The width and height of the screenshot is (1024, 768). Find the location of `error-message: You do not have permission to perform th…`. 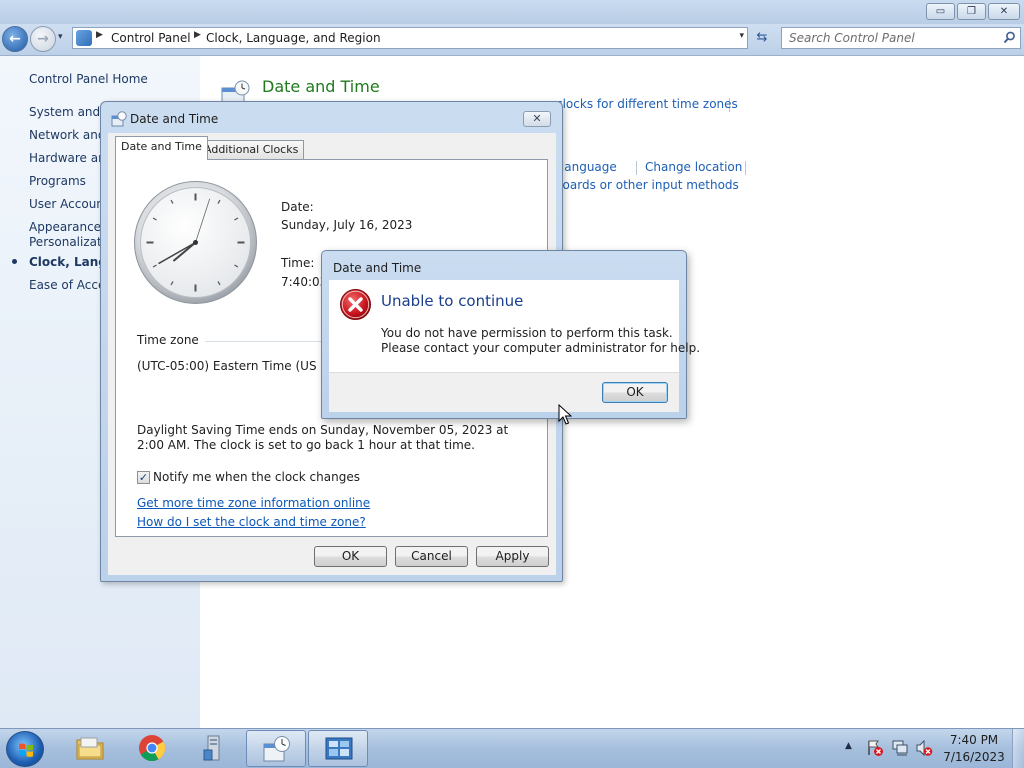

error-message: You do not have permission to perform th… is located at coordinates (541, 340).